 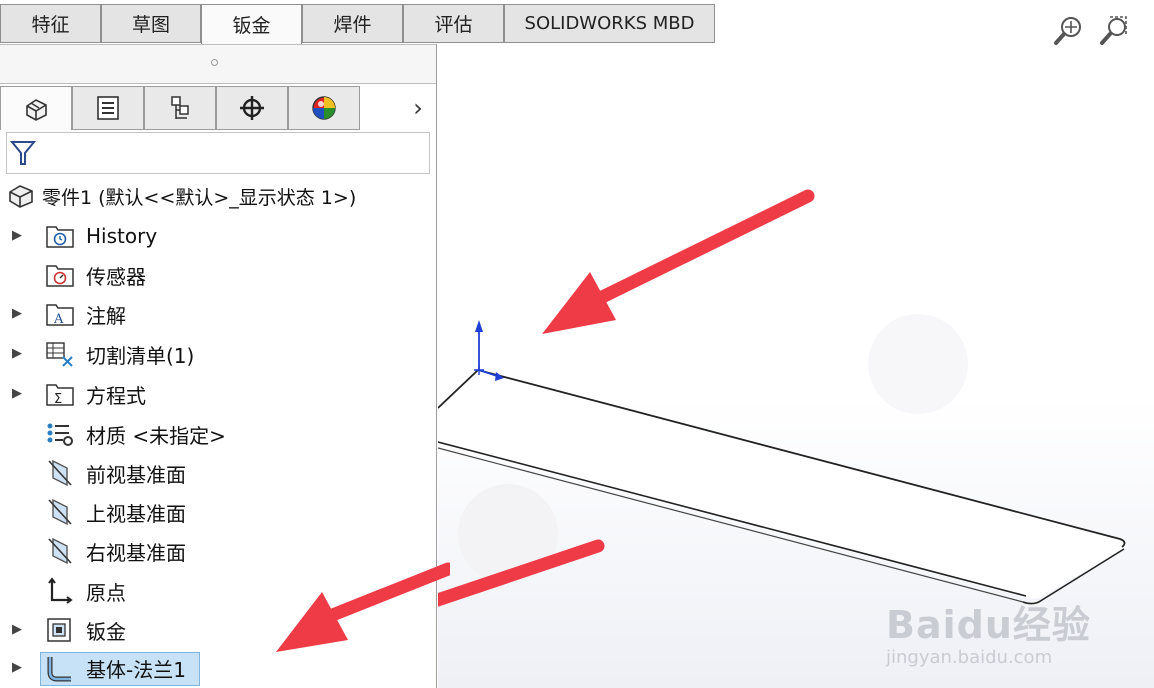 I want to click on zoom-to-area-icon, so click(x=1115, y=31).